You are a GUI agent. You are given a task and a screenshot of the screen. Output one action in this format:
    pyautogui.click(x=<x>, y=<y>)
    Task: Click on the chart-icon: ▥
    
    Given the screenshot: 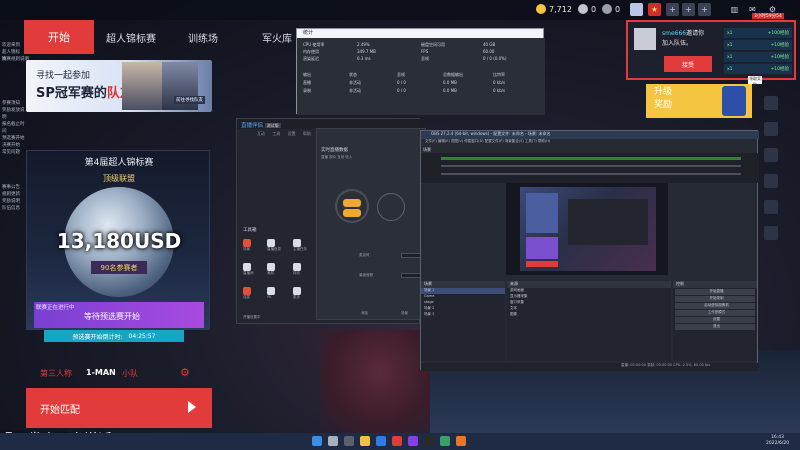 What is the action you would take?
    pyautogui.click(x=734, y=9)
    